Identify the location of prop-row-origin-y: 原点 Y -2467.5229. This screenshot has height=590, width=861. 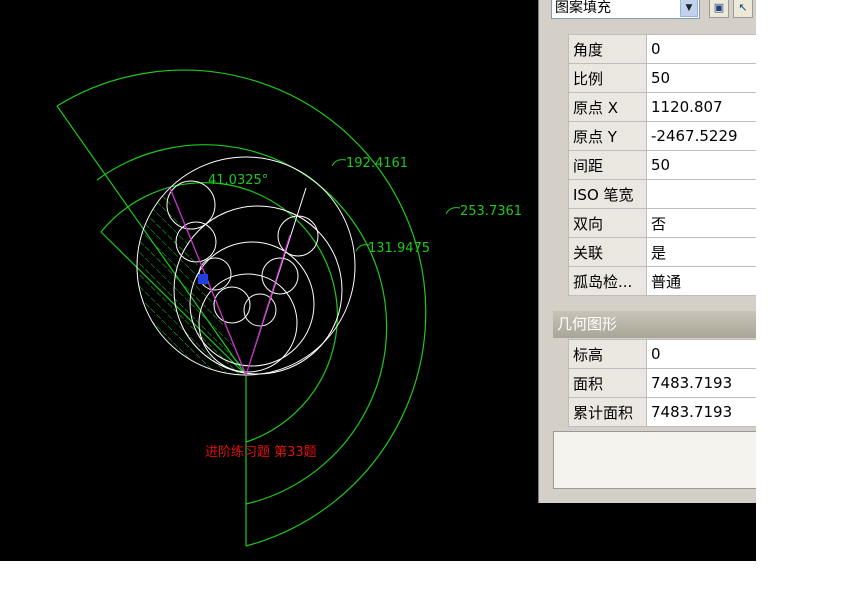
(662, 136).